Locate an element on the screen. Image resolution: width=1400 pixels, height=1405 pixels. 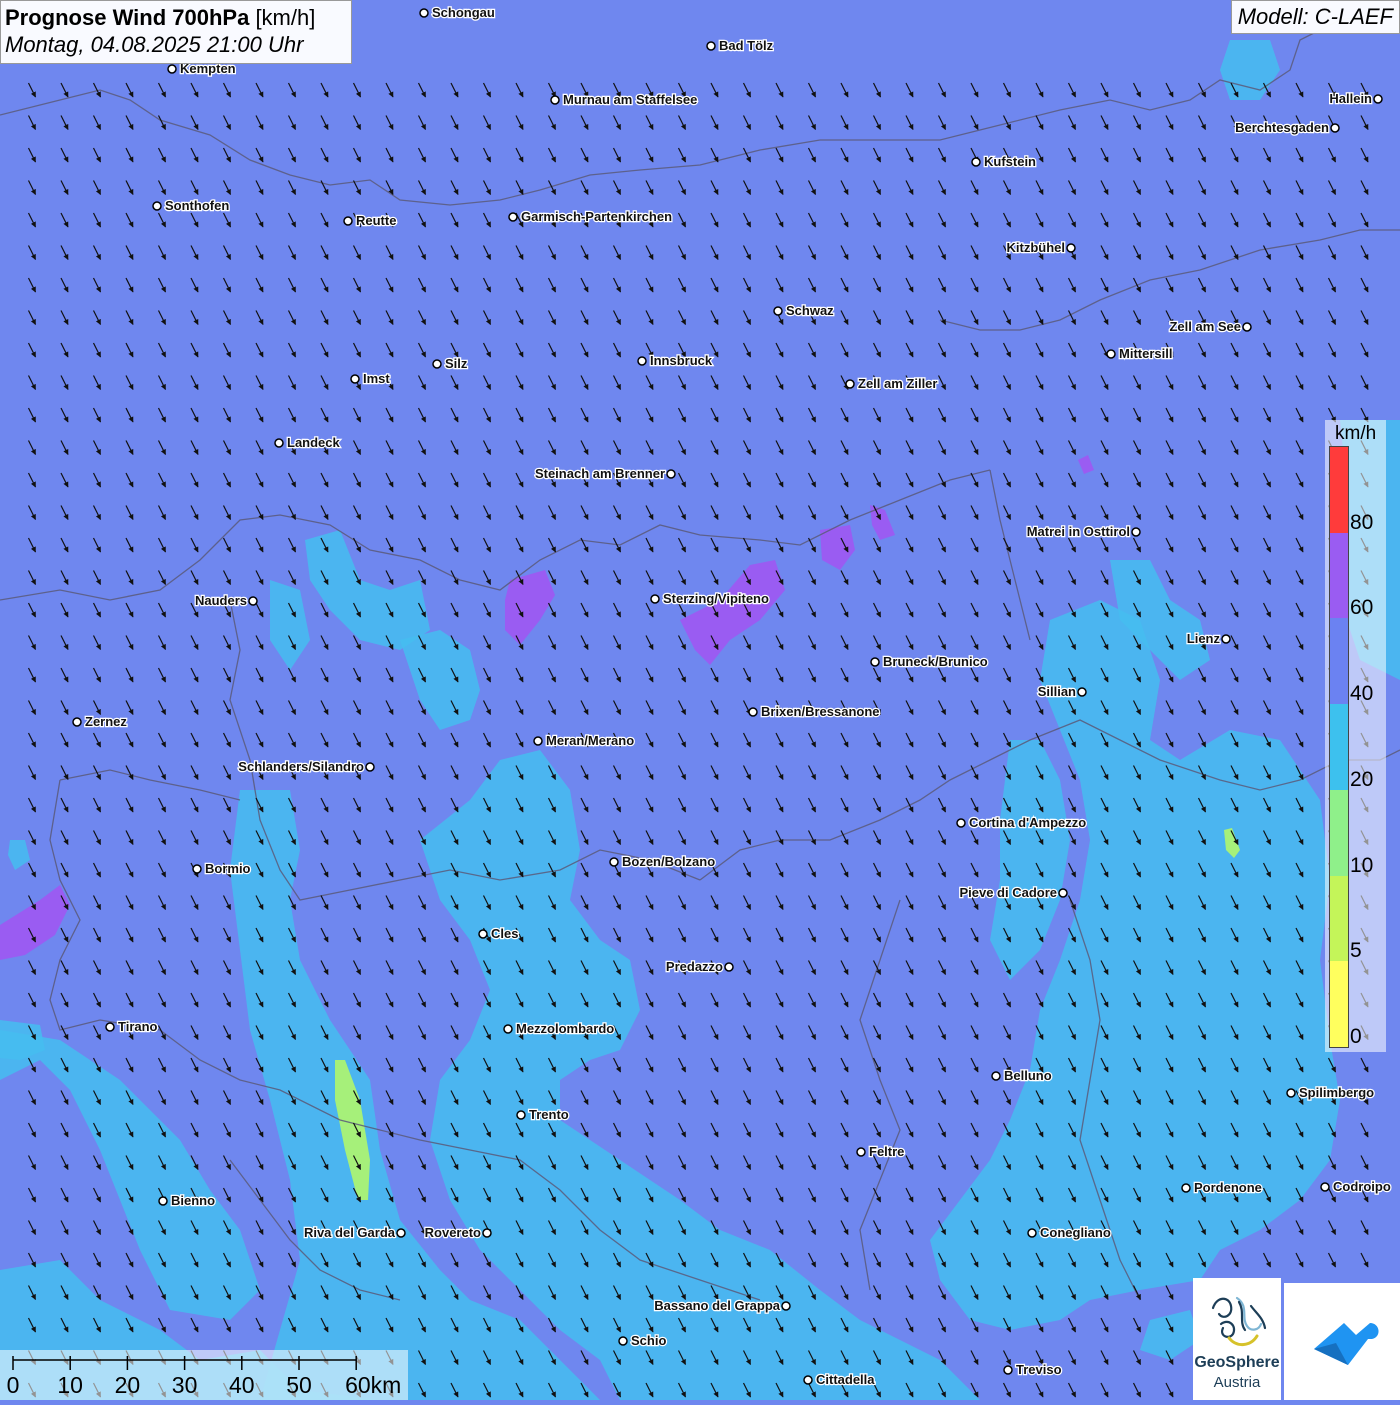
city-marker: Brixen/Bressanone is located at coordinates (814, 711).